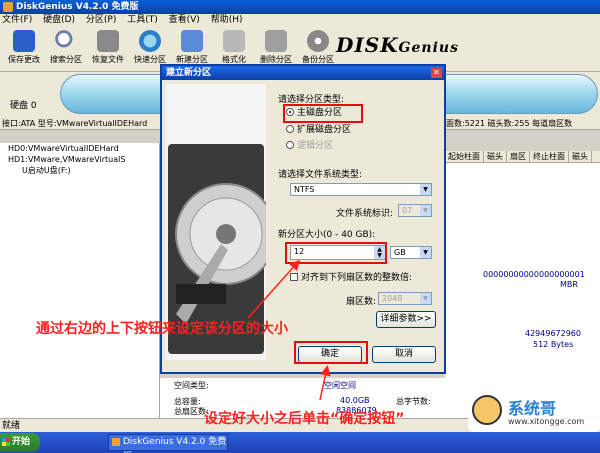 This screenshot has height=453, width=600. Describe the element at coordinates (273, 289) in the screenshot. I see `arrow-to-size-input` at that location.